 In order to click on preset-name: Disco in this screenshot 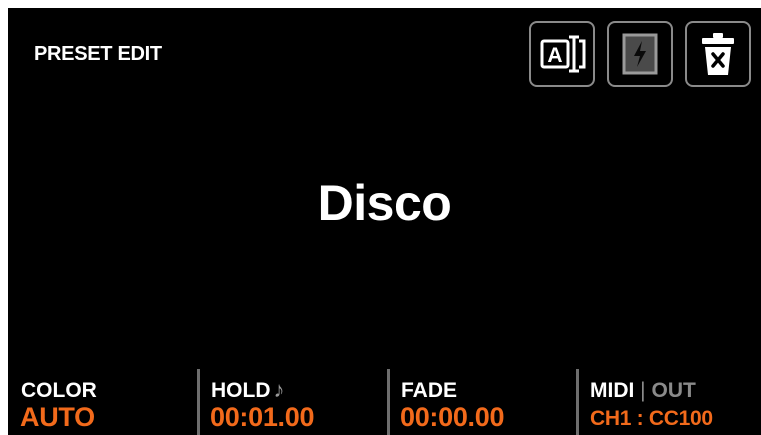, I will do `click(384, 203)`.